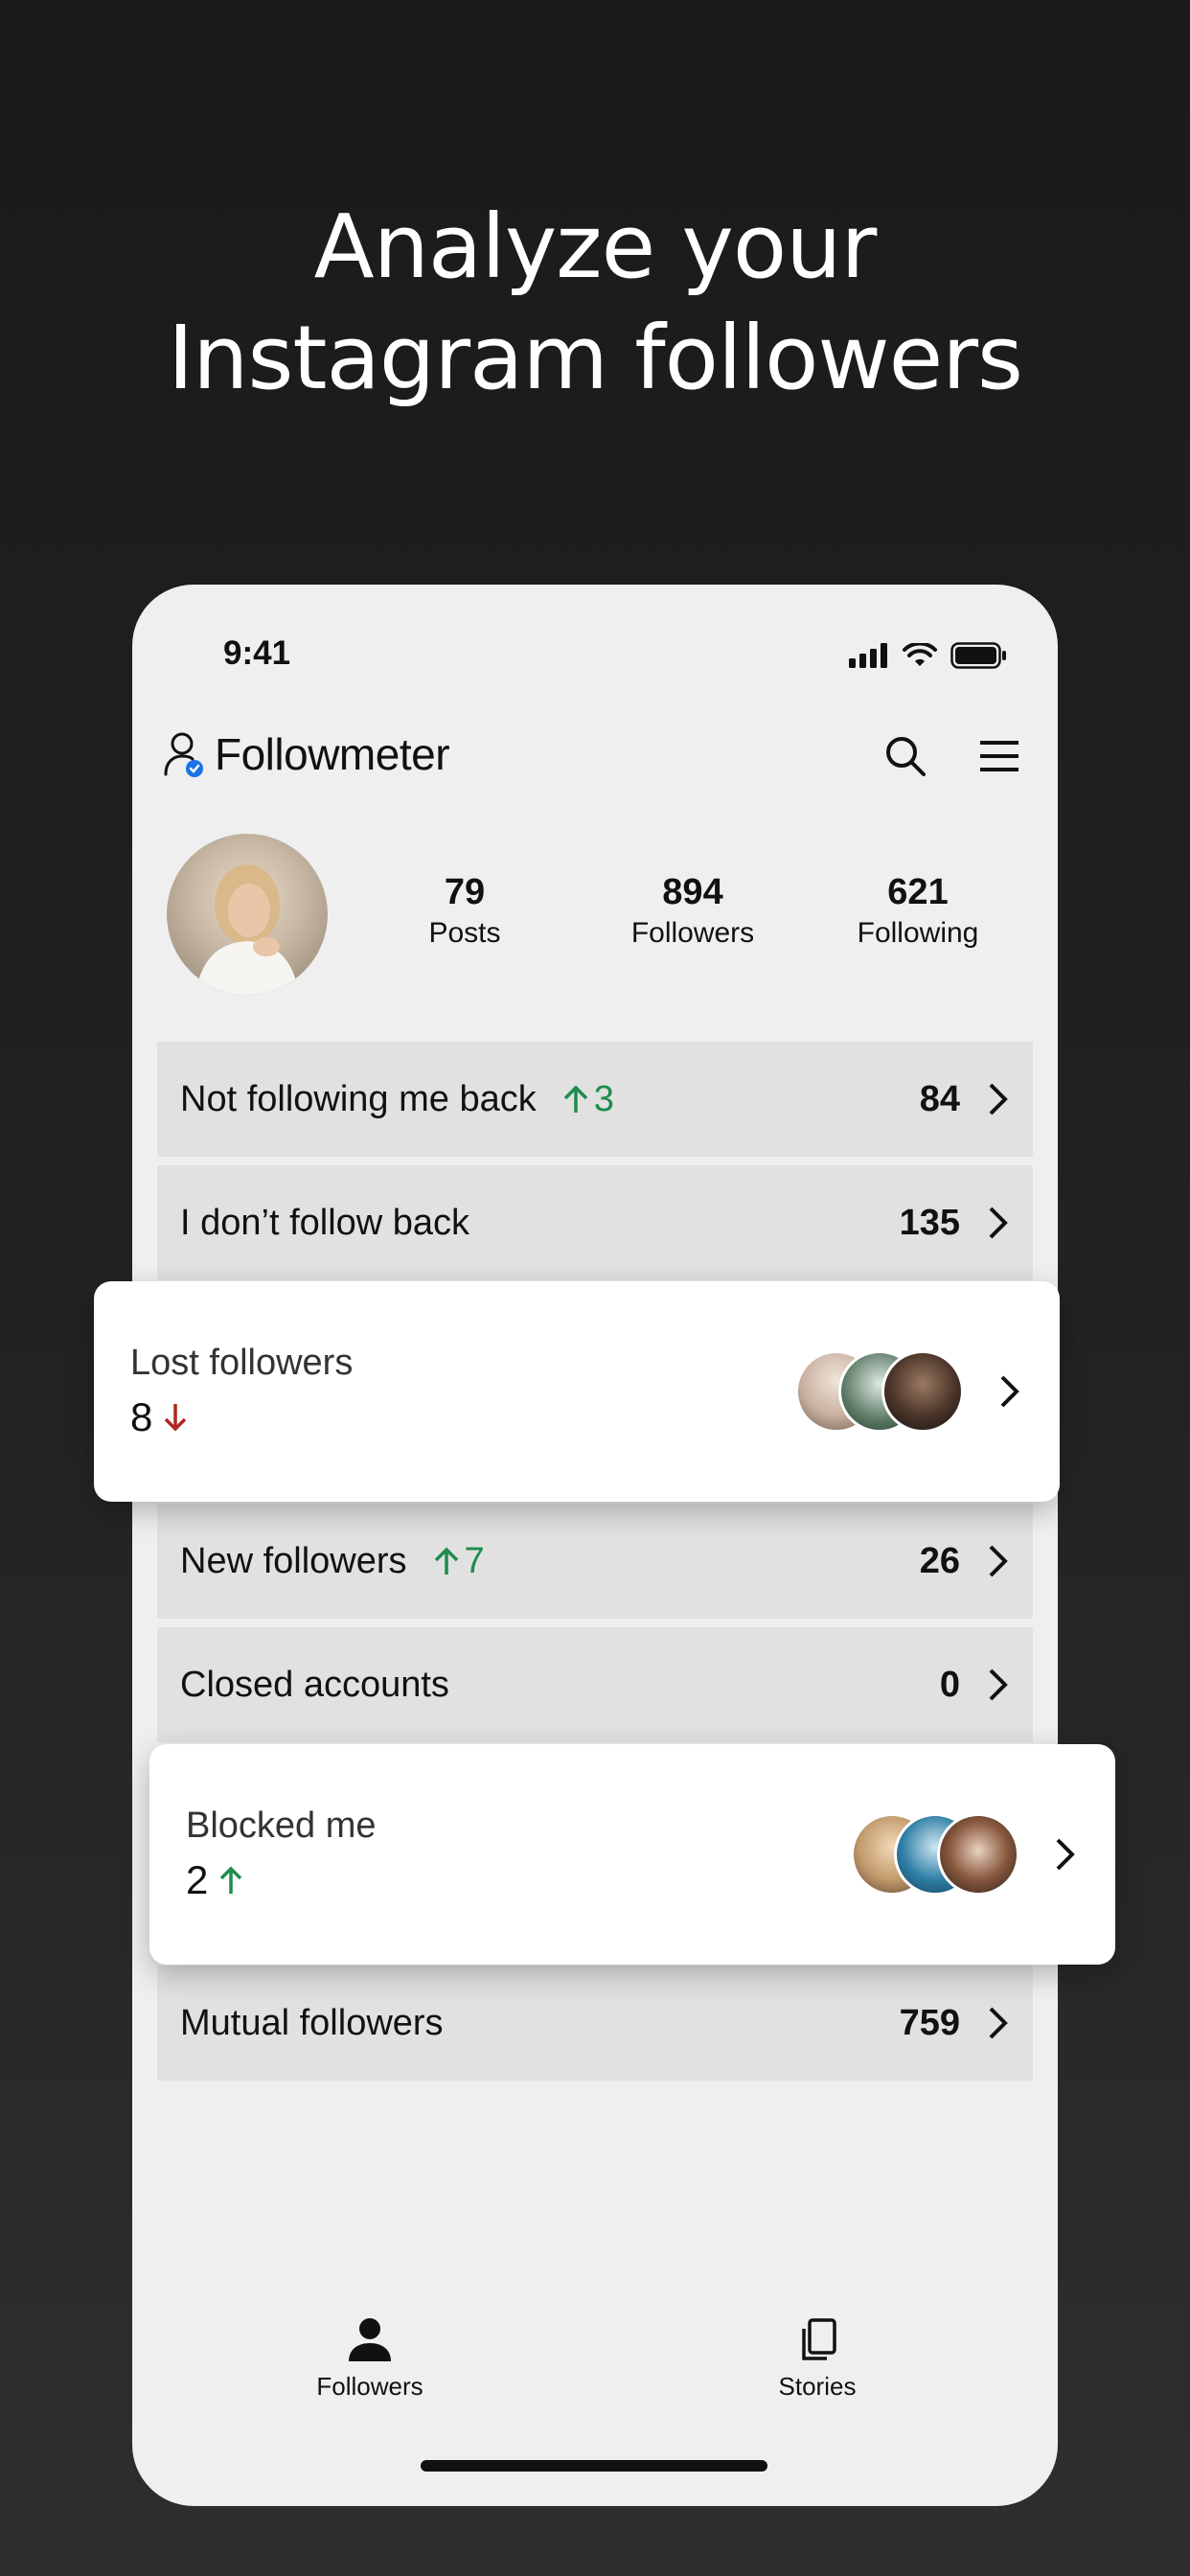 The width and height of the screenshot is (1190, 2576). Describe the element at coordinates (595, 303) in the screenshot. I see `marketing-headline: Analyze your Instagram followers` at that location.